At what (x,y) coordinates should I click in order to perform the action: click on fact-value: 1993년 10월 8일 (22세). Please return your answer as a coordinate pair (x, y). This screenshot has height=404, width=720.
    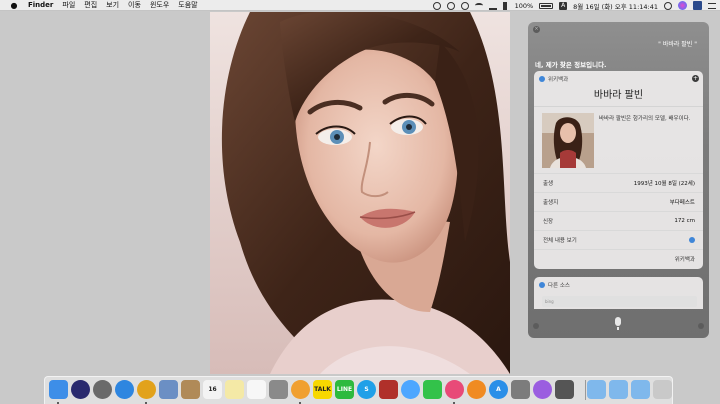
    Looking at the image, I should click on (664, 184).